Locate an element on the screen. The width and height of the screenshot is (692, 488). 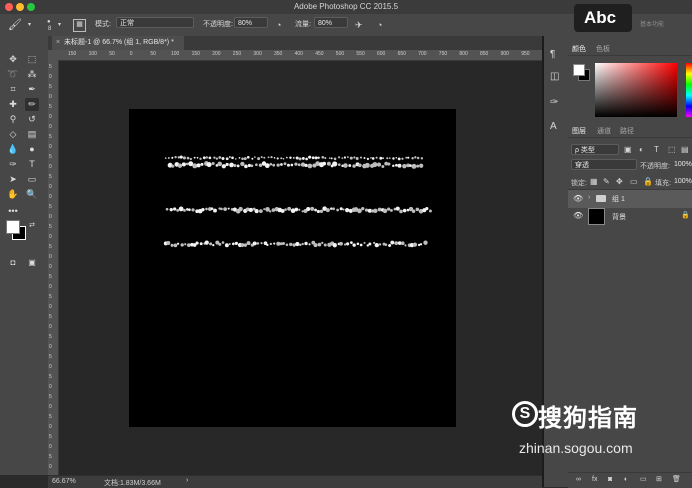
link-layers-icon: ∞ is located at coordinates (578, 480).